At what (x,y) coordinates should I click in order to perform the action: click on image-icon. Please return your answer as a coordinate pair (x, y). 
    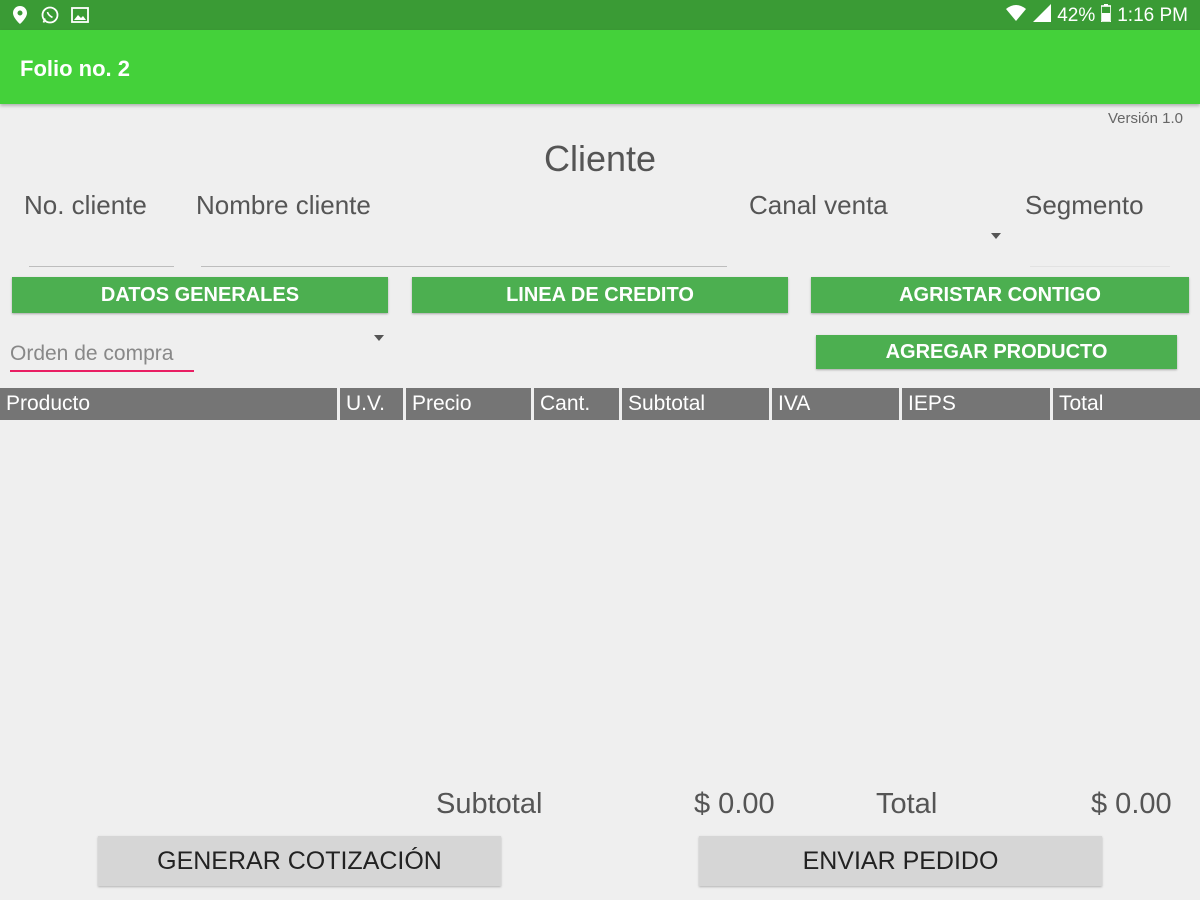
    Looking at the image, I should click on (80, 15).